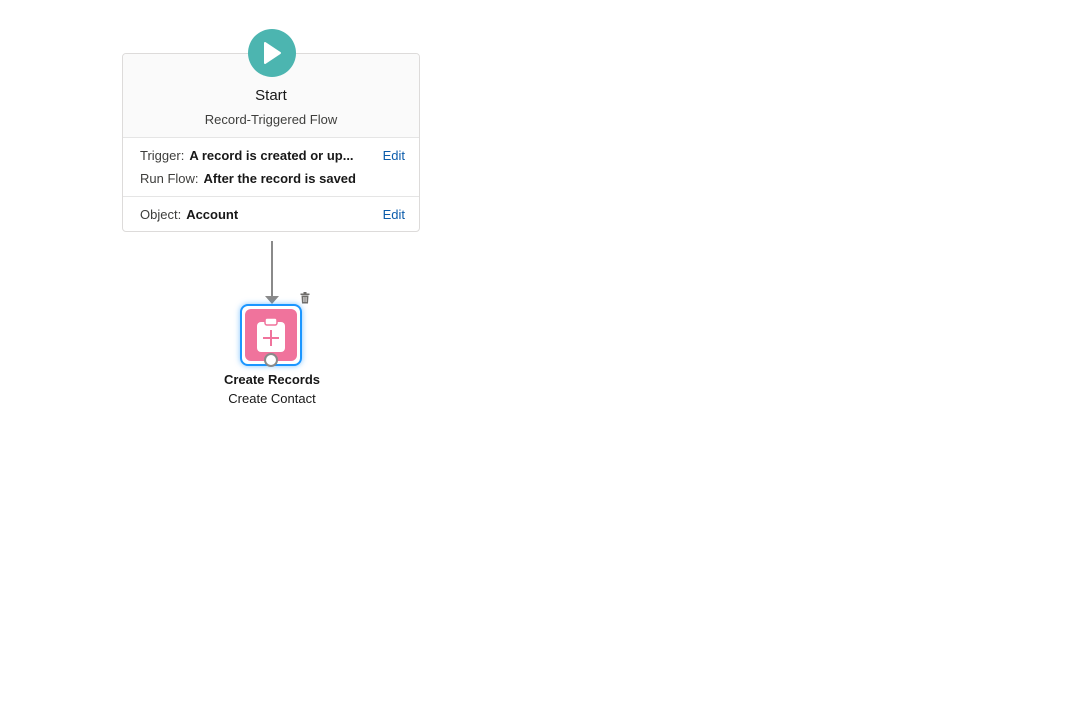 The height and width of the screenshot is (715, 1065). Describe the element at coordinates (394, 214) in the screenshot. I see `edit-object-link: Edit` at that location.